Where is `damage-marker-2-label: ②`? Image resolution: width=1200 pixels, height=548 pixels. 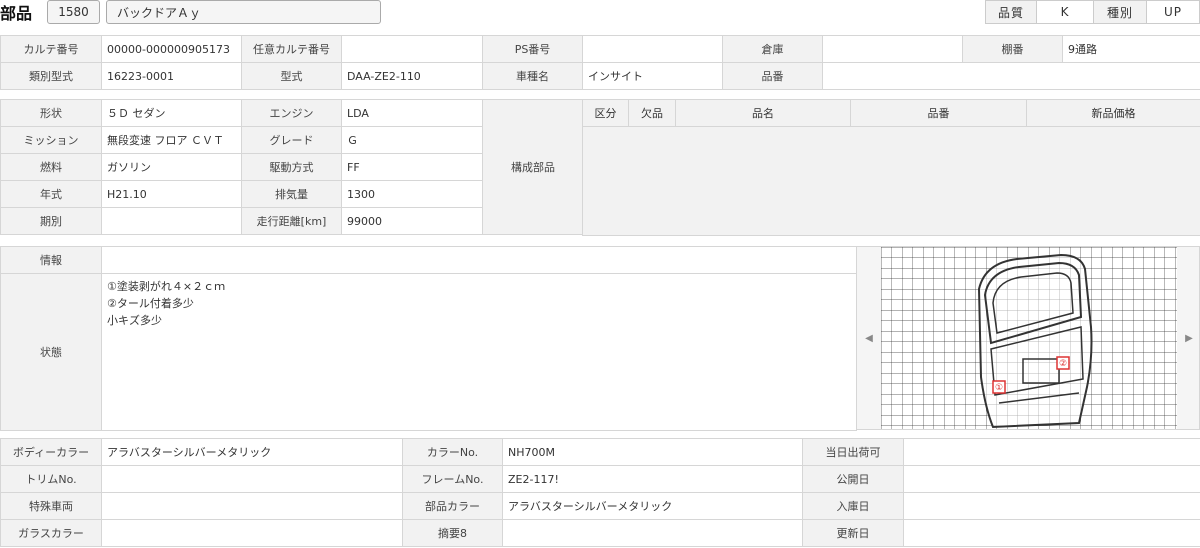 damage-marker-2-label: ② is located at coordinates (1063, 364).